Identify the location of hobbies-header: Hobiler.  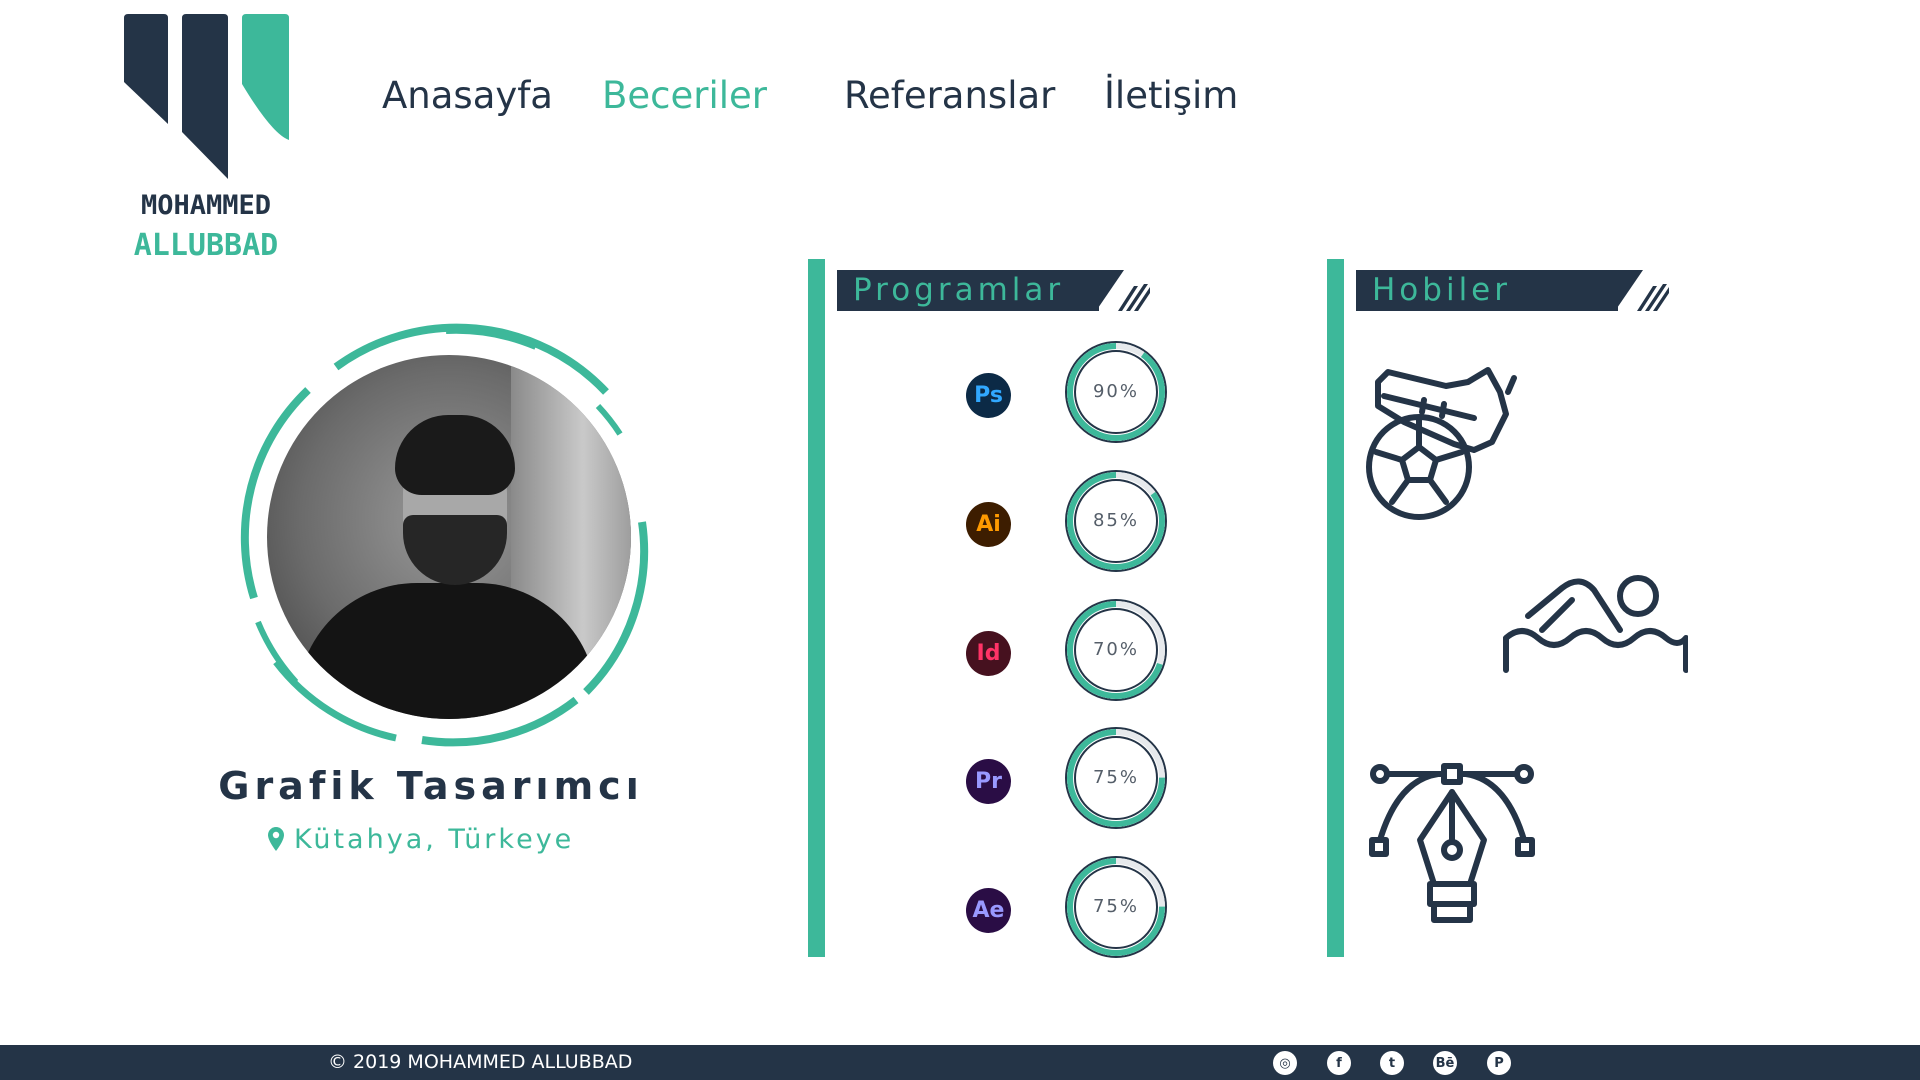
(1487, 290).